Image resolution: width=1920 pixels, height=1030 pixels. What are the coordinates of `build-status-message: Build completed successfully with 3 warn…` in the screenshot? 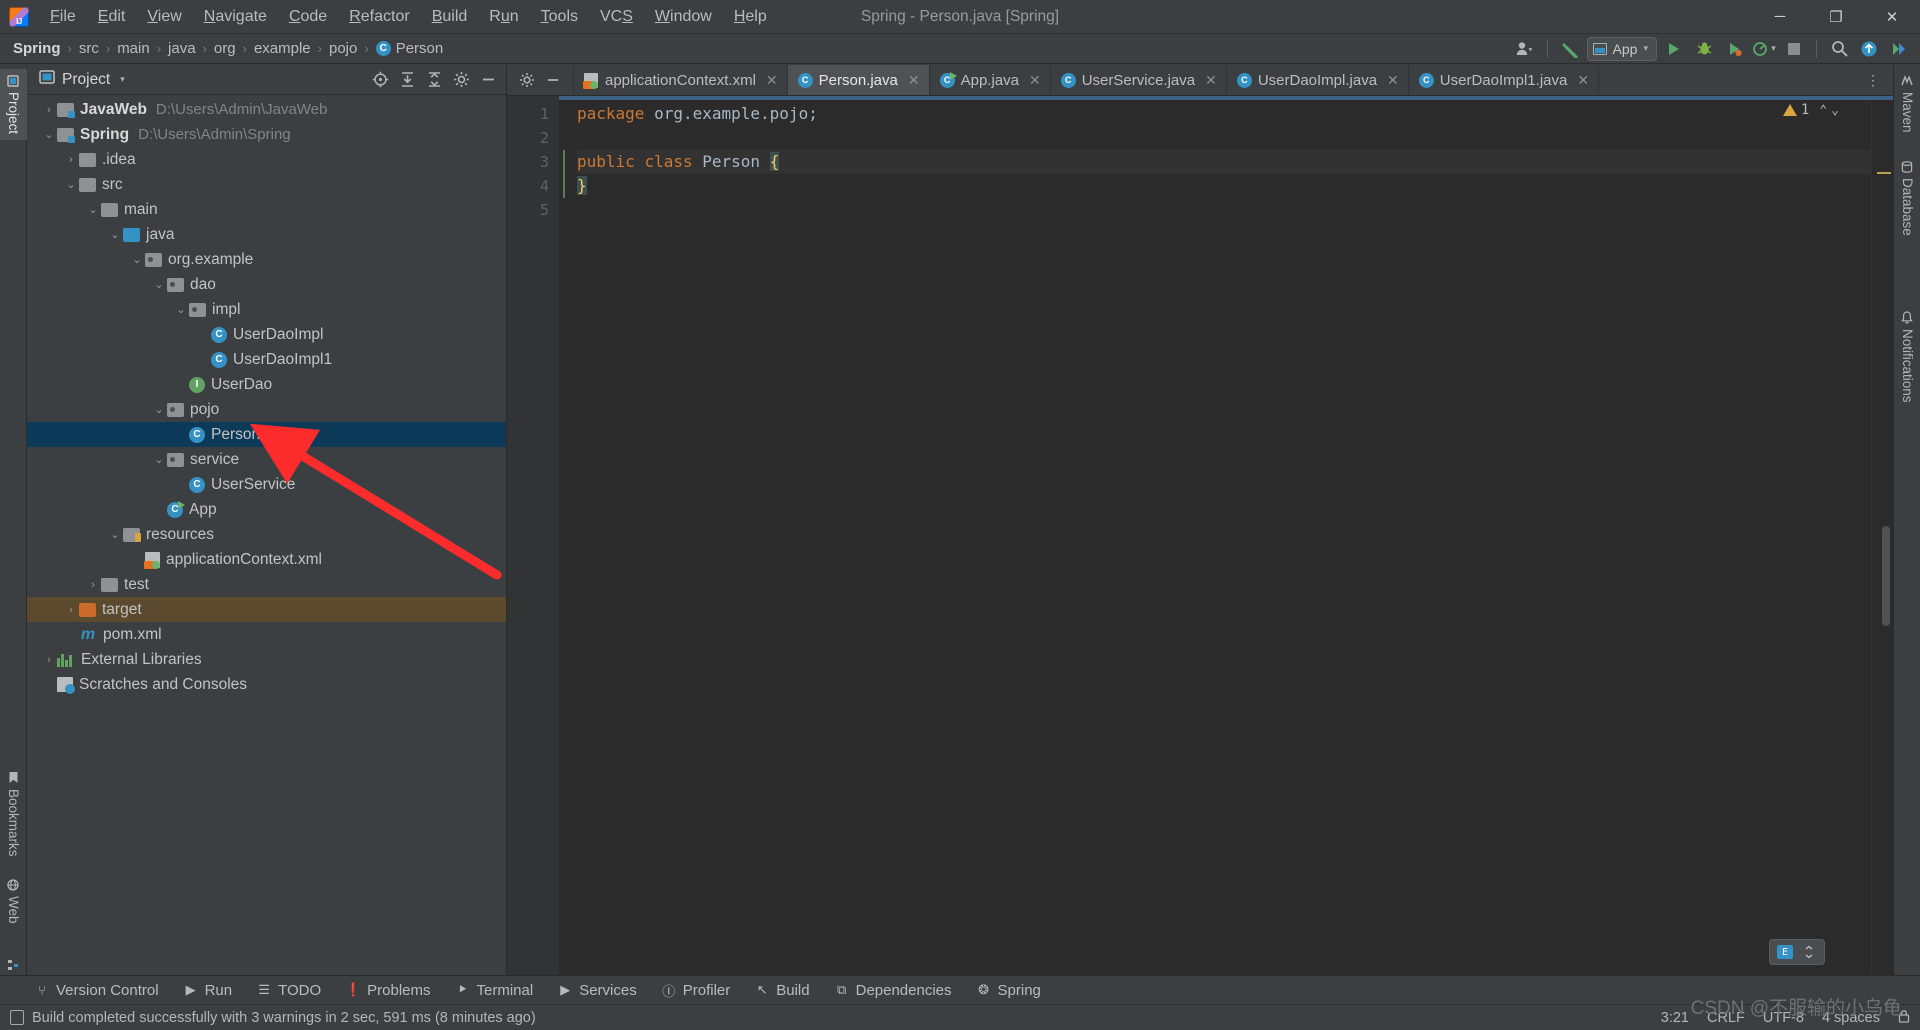 It's located at (273, 1018).